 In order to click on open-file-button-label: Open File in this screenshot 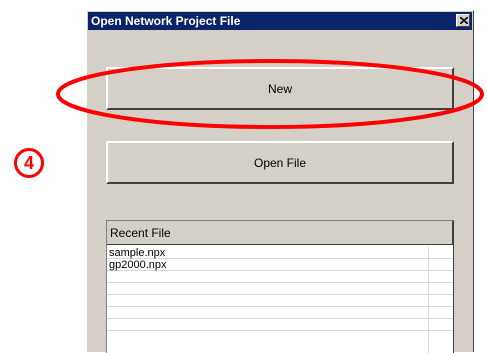, I will do `click(280, 162)`.